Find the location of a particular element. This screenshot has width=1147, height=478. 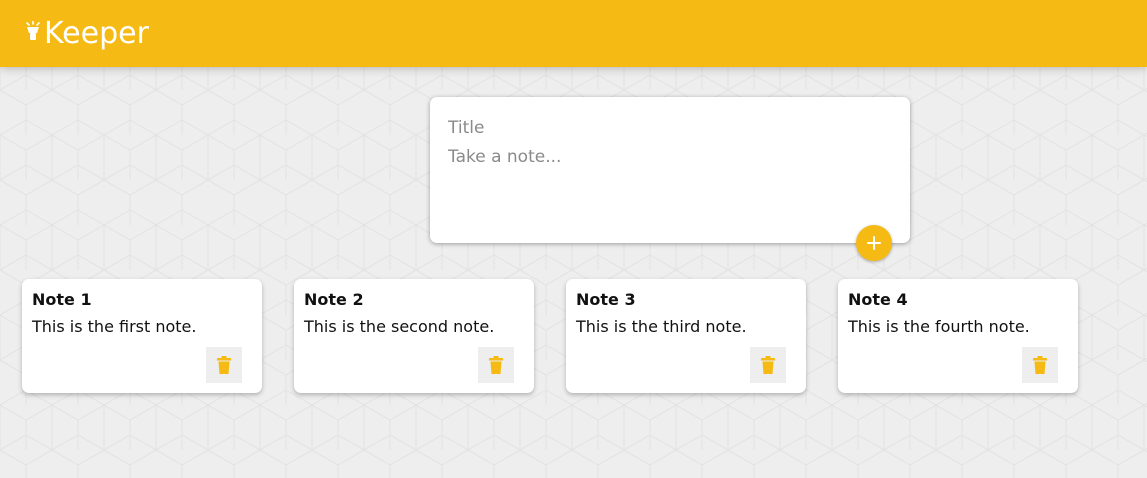

note-card: Note 4 This is the fourth note. is located at coordinates (958, 336).